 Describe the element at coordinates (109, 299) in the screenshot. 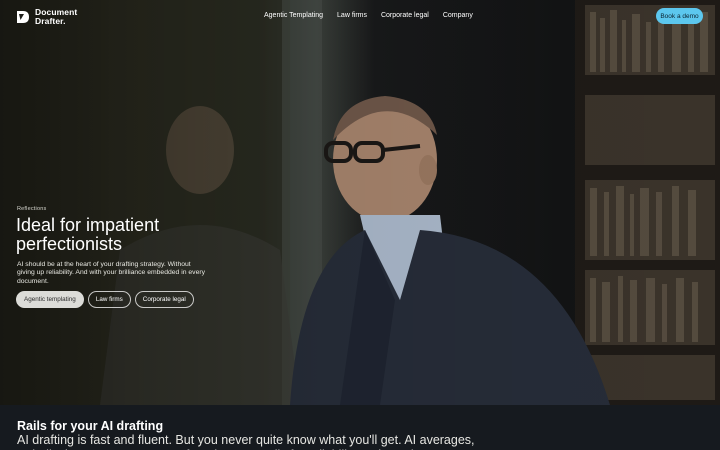

I see `pill-law-firms: Law firms` at that location.